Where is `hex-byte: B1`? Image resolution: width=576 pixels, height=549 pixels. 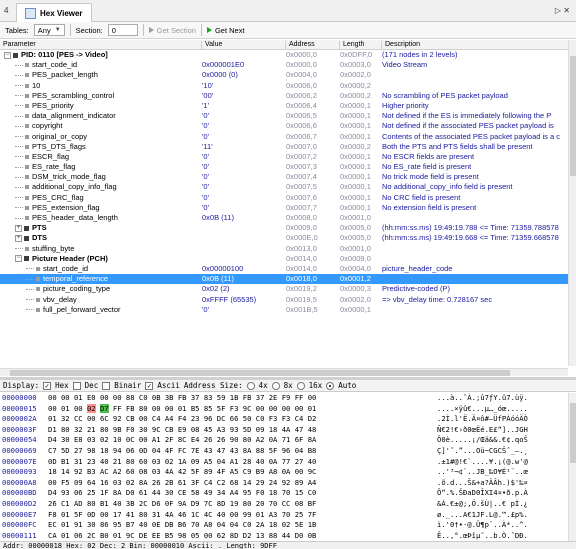 hex-byte: B1 is located at coordinates (65, 461).